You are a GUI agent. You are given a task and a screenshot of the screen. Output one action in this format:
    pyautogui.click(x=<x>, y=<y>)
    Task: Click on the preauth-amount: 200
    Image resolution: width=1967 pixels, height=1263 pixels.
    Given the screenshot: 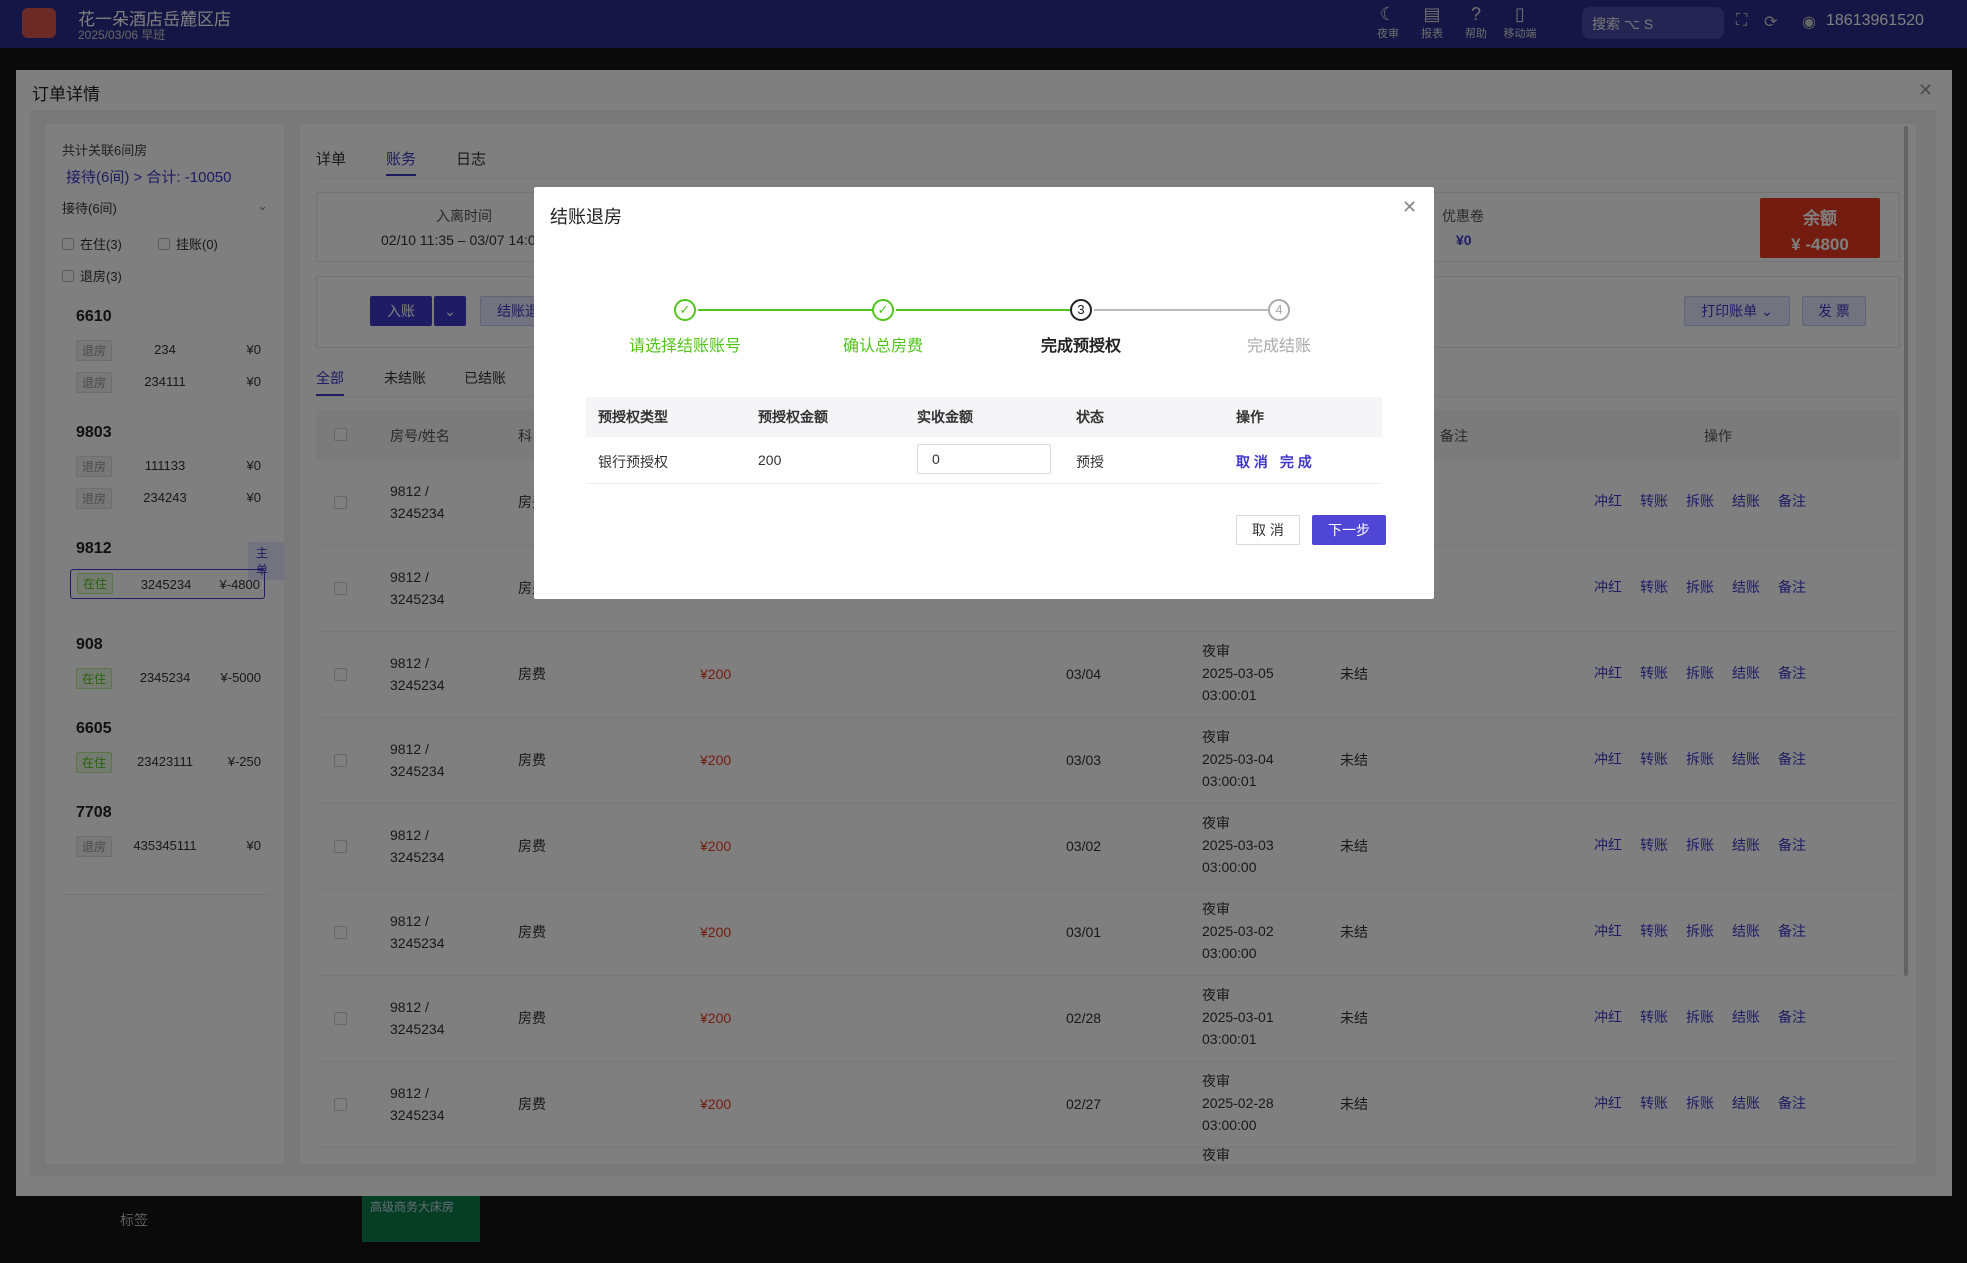 What is the action you would take?
    pyautogui.click(x=770, y=460)
    